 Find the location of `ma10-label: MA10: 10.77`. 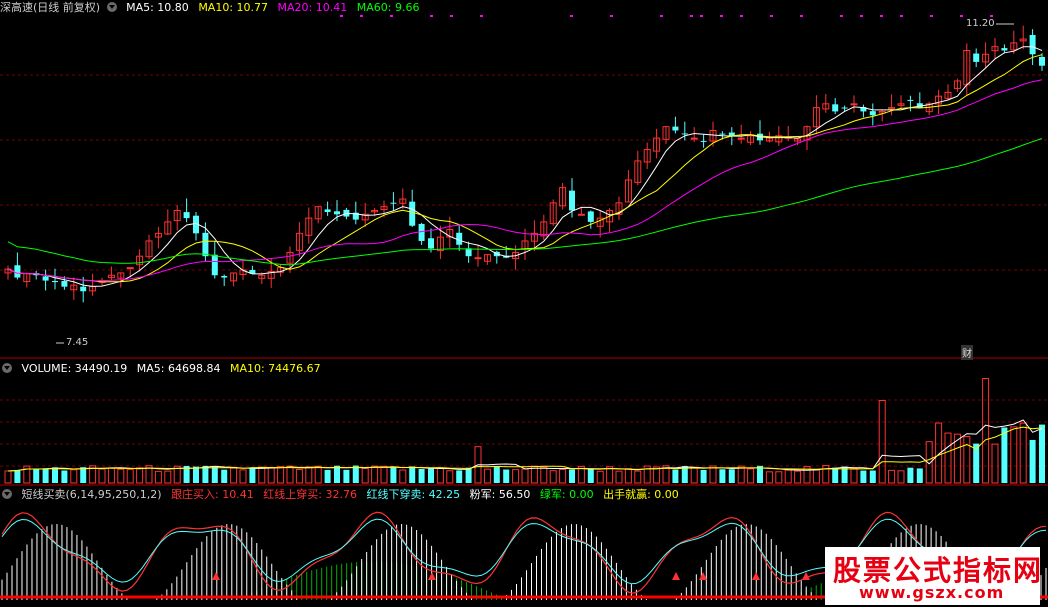

ma10-label: MA10: 10.77 is located at coordinates (233, 7).